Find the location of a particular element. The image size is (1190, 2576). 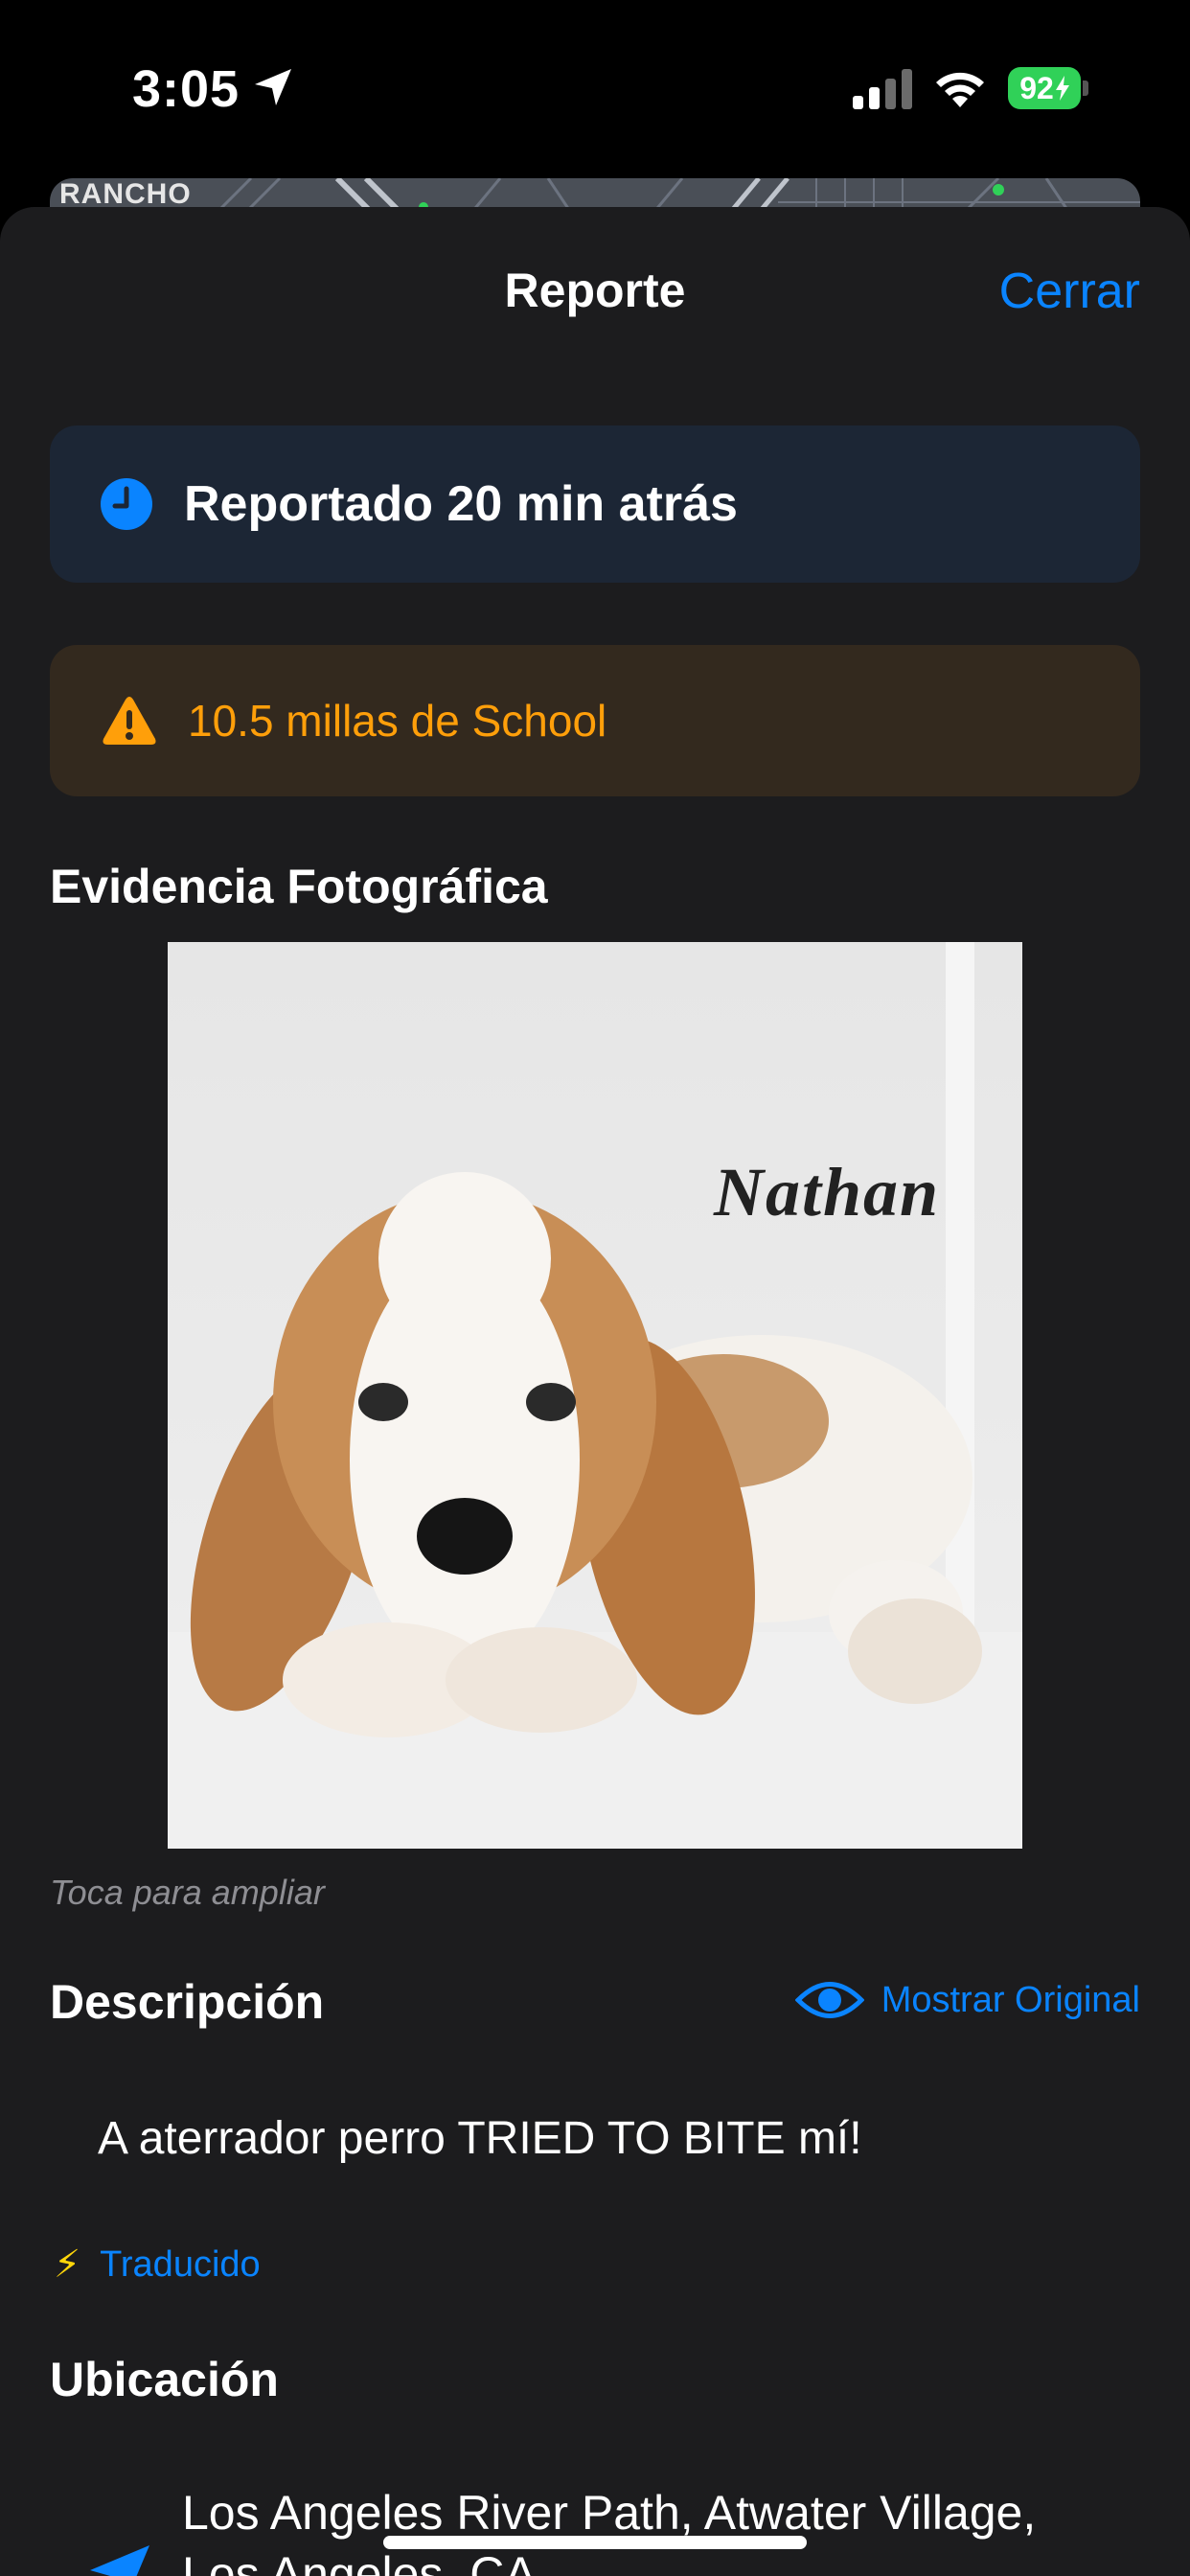

wifi-icon is located at coordinates (960, 89).